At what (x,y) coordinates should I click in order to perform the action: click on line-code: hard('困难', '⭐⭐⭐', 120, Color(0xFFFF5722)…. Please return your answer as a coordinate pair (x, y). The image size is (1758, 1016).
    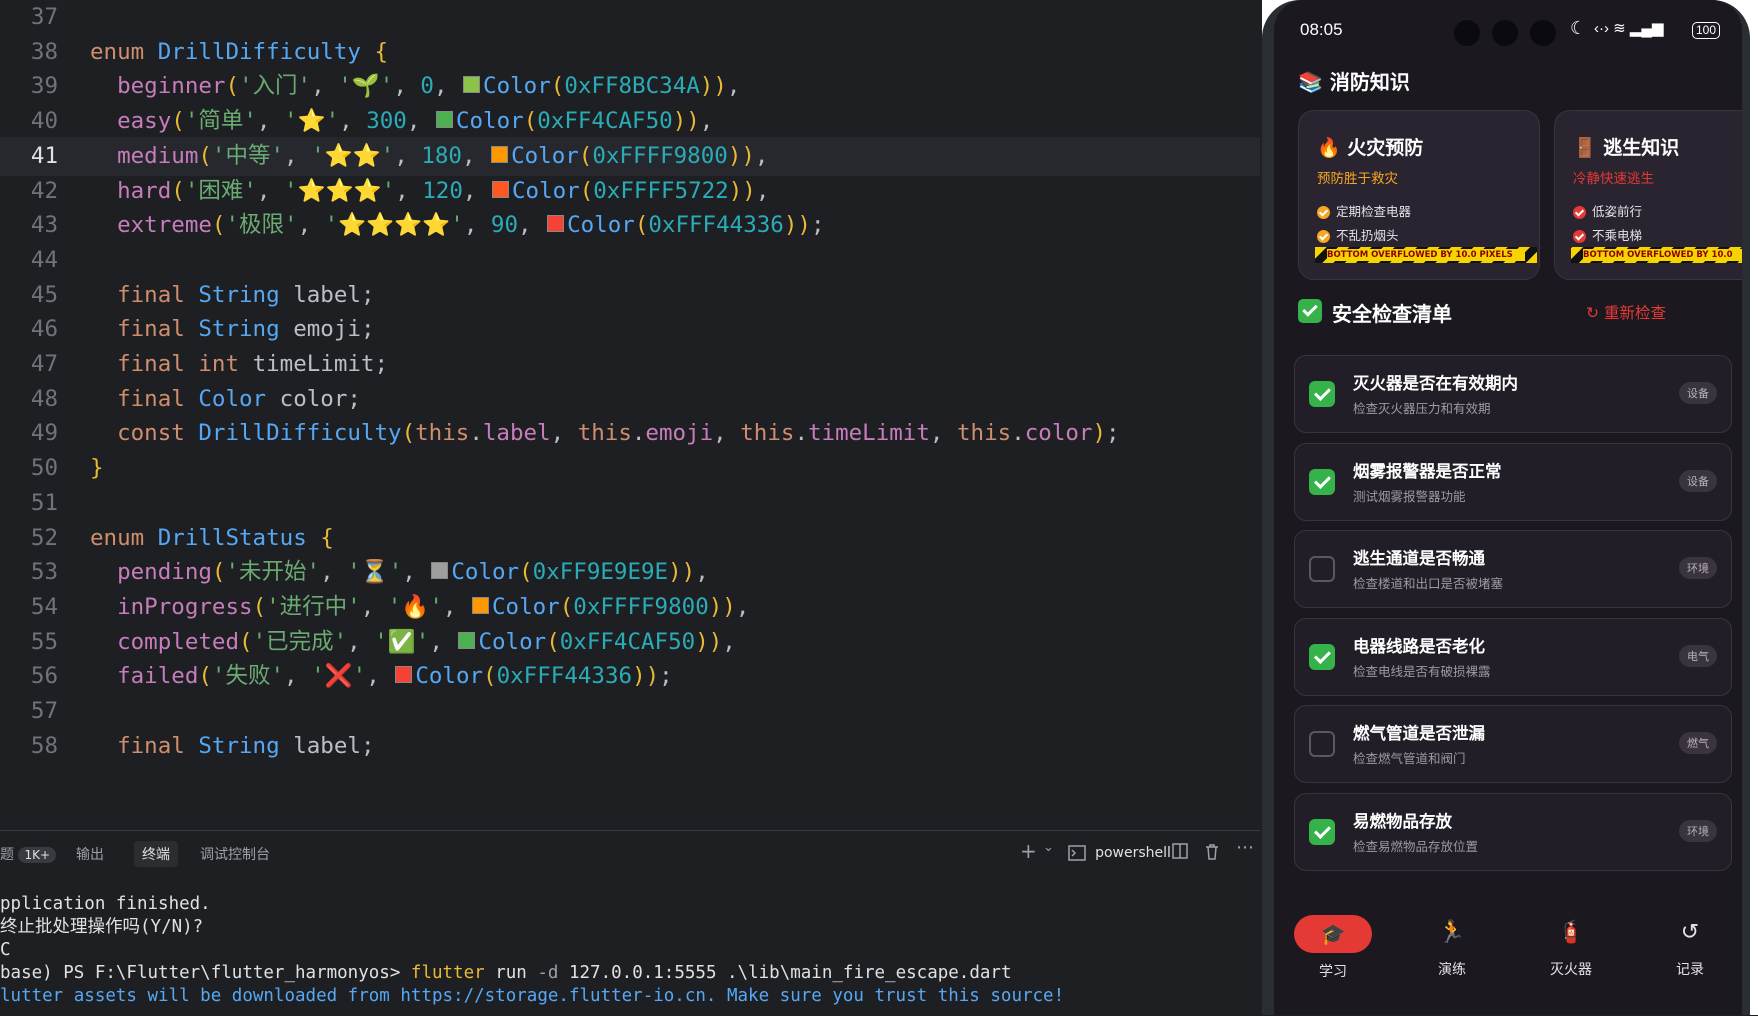
    Looking at the image, I should click on (443, 190).